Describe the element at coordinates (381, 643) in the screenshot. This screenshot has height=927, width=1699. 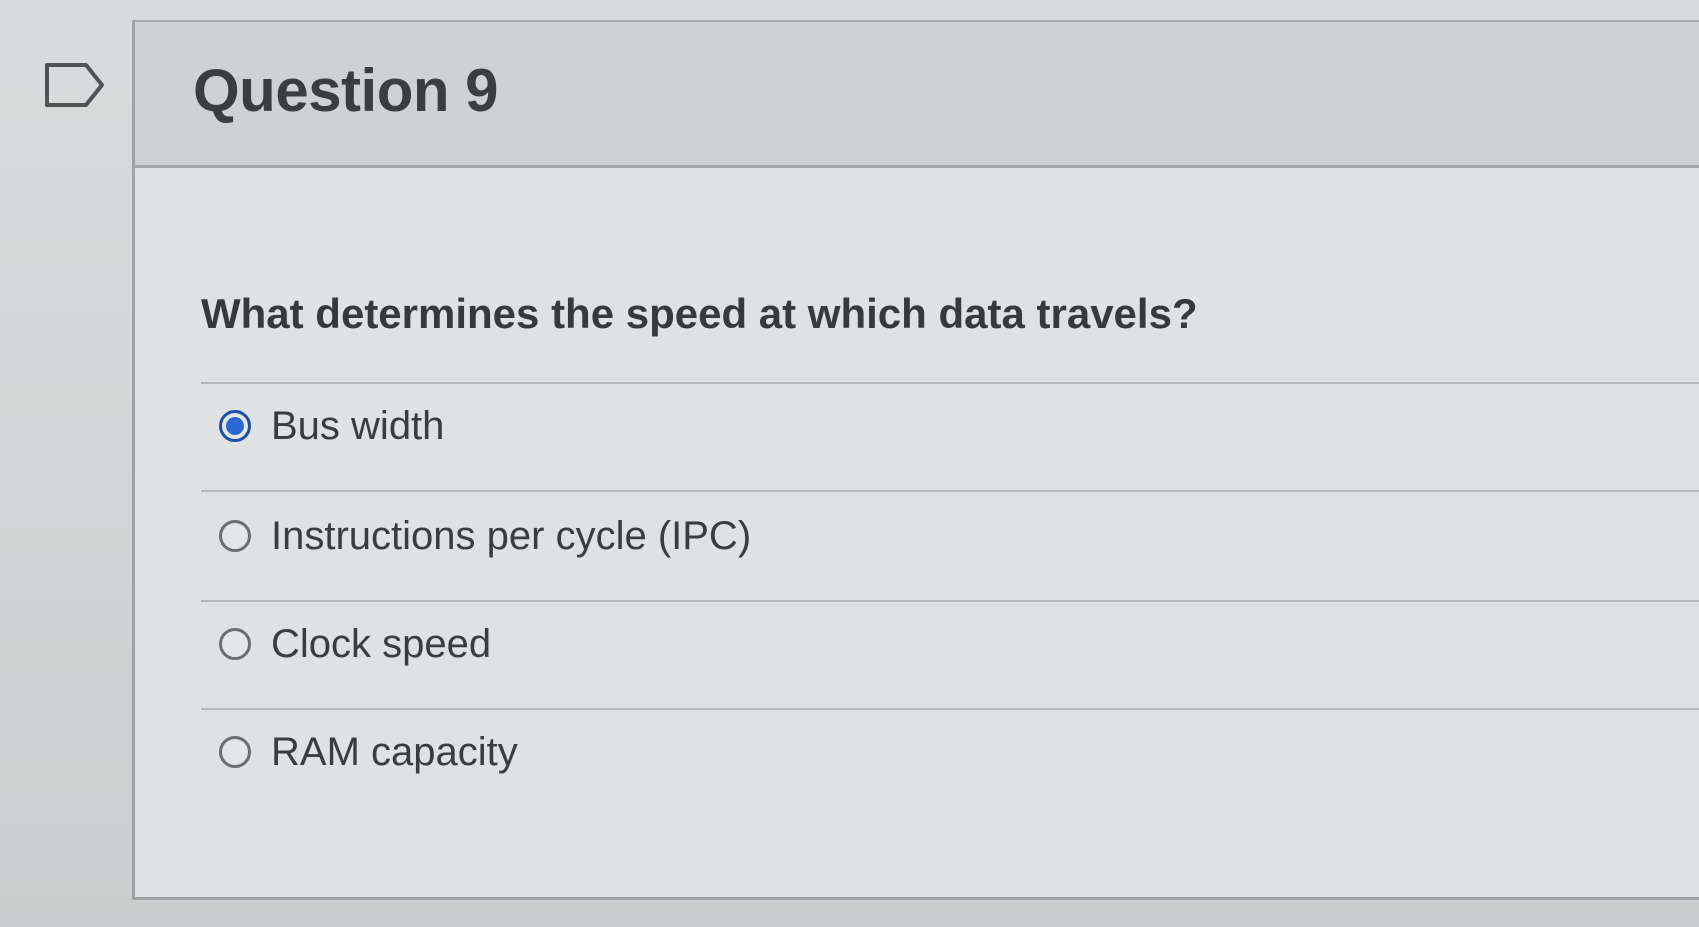
I see `answer-label: Clock speed` at that location.